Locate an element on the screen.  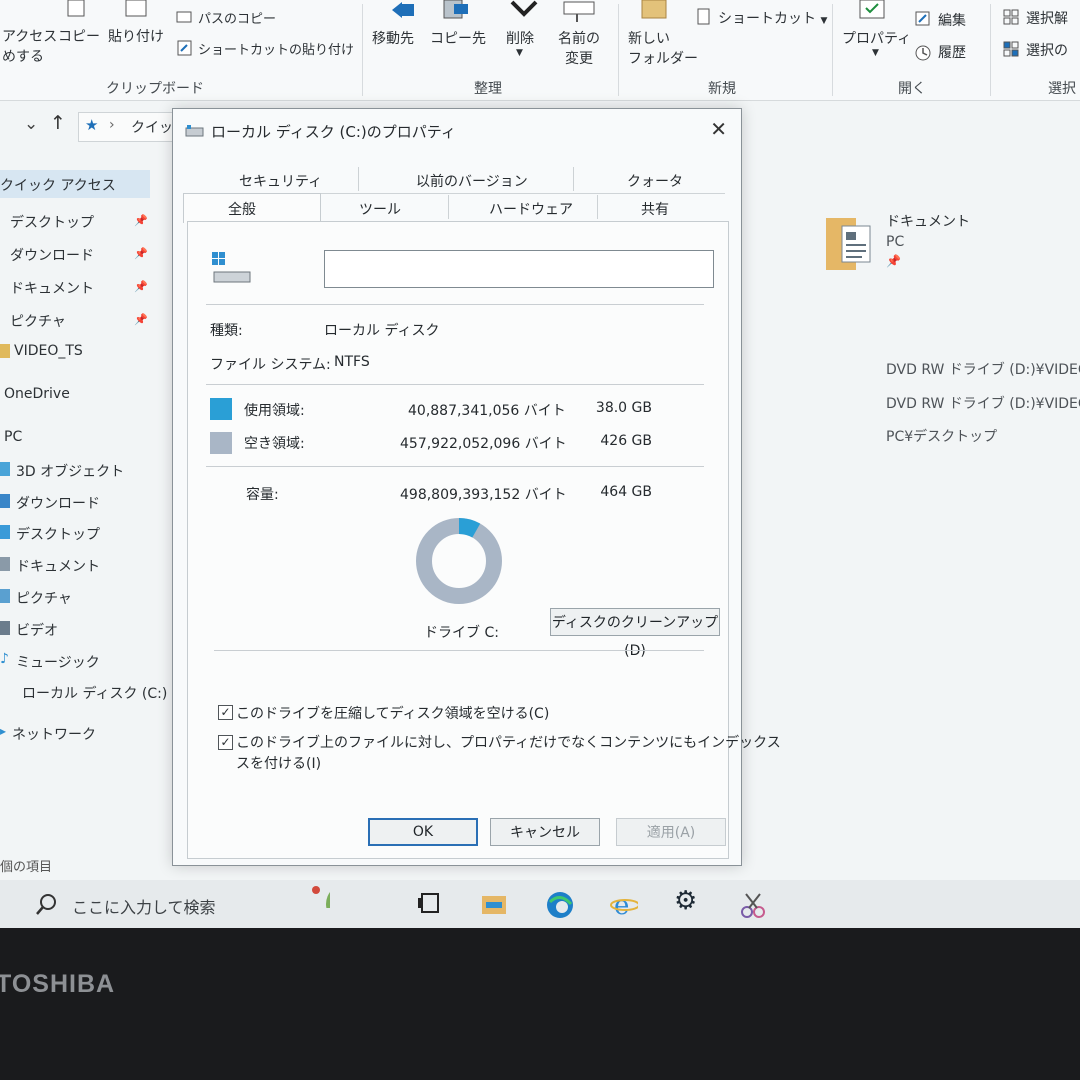
rename-label1: 名前の is located at coordinates (579, 39).